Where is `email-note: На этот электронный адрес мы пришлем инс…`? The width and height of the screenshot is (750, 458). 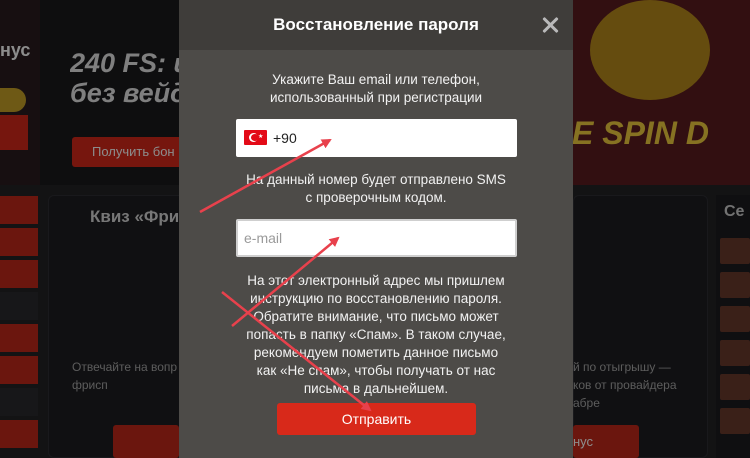 email-note: На этот электронный адрес мы пришлем инс… is located at coordinates (376, 334).